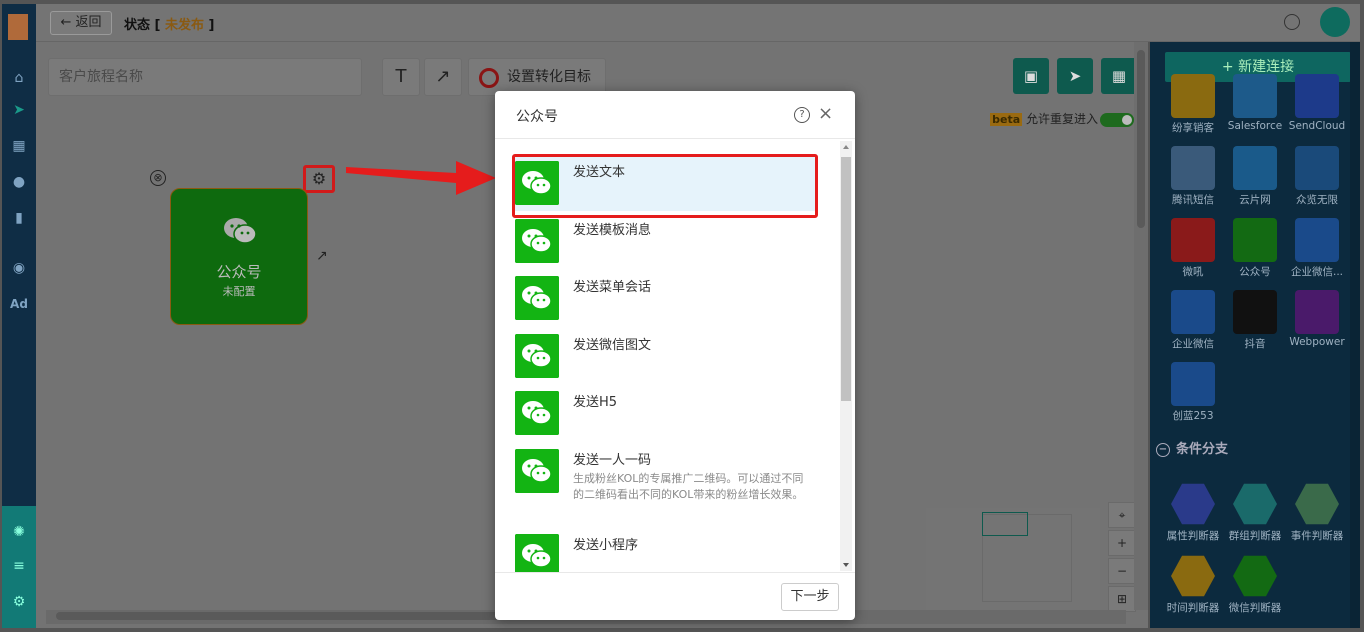 This screenshot has height=632, width=1364. What do you see at coordinates (19, 268) in the screenshot?
I see `wechat-nav-icon: ◉` at bounding box center [19, 268].